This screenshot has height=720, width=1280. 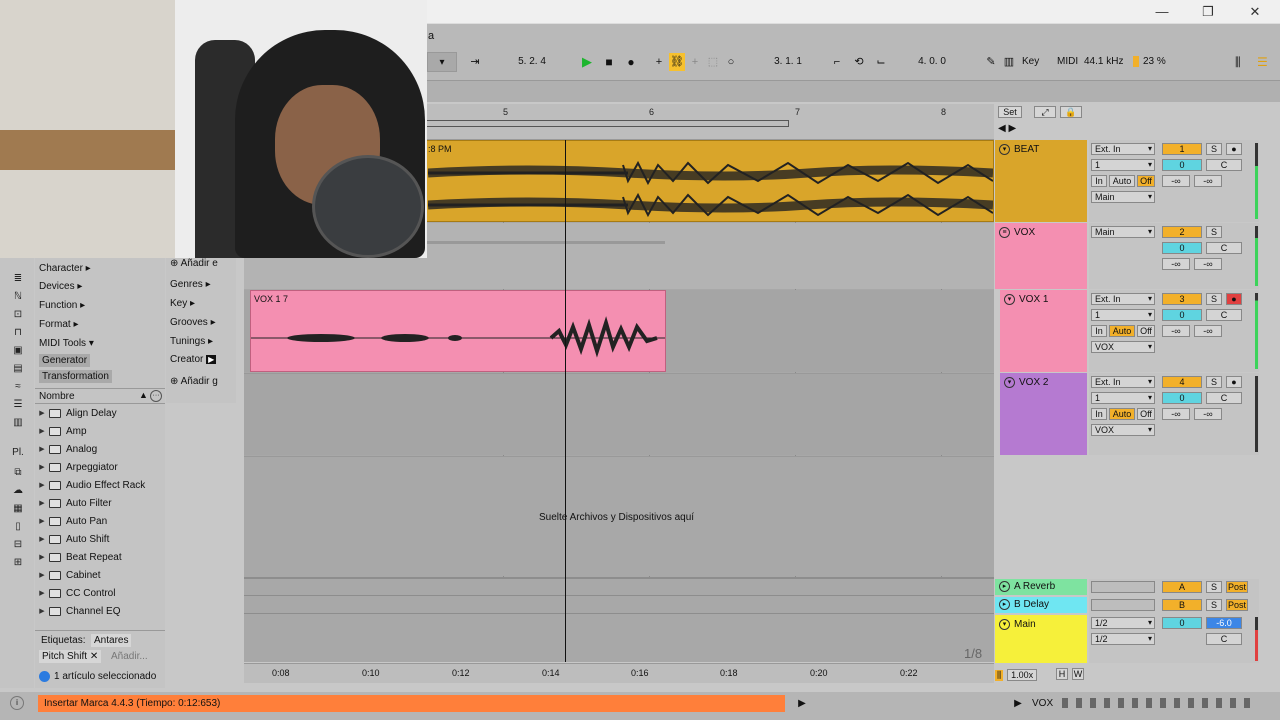 What do you see at coordinates (66, 343) in the screenshot?
I see `nav-midi-tools: MIDI Tools ▾` at bounding box center [66, 343].